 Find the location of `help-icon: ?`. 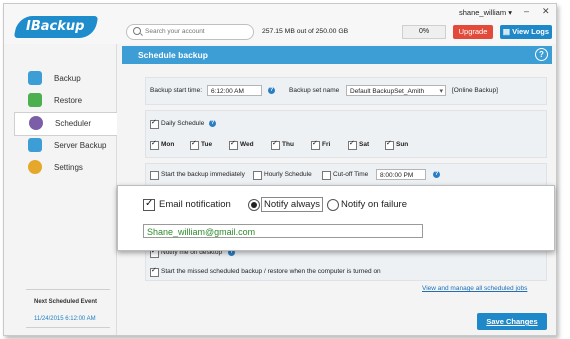

help-icon: ? is located at coordinates (541, 54).